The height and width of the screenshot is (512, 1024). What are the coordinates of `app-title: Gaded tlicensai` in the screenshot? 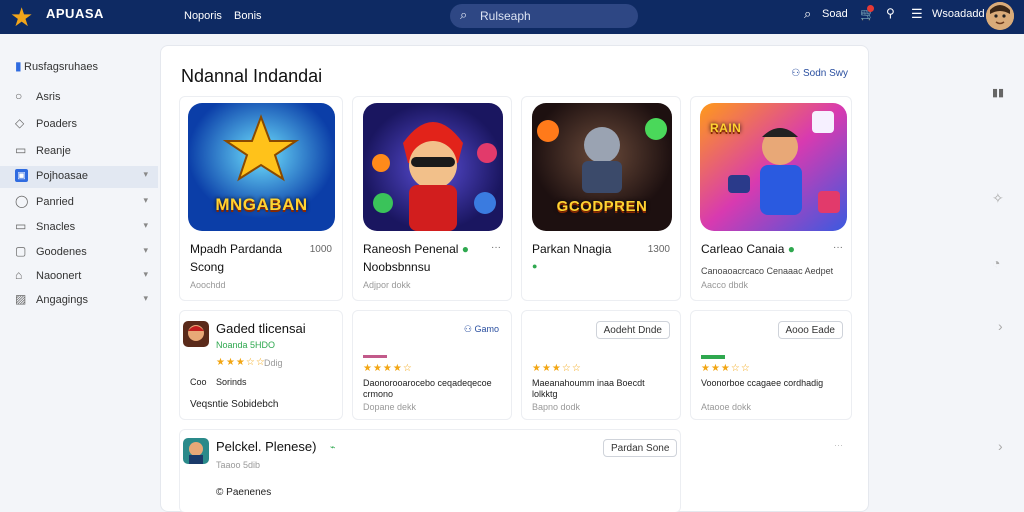 It's located at (261, 328).